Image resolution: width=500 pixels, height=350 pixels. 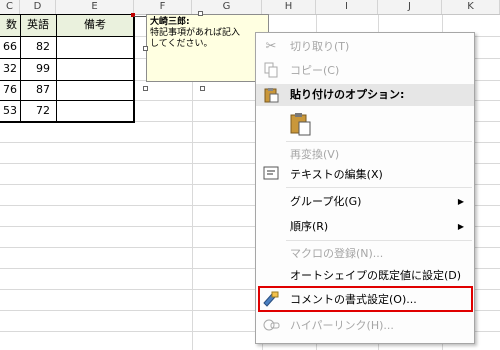 What do you see at coordinates (271, 70) in the screenshot?
I see `copy-icon` at bounding box center [271, 70].